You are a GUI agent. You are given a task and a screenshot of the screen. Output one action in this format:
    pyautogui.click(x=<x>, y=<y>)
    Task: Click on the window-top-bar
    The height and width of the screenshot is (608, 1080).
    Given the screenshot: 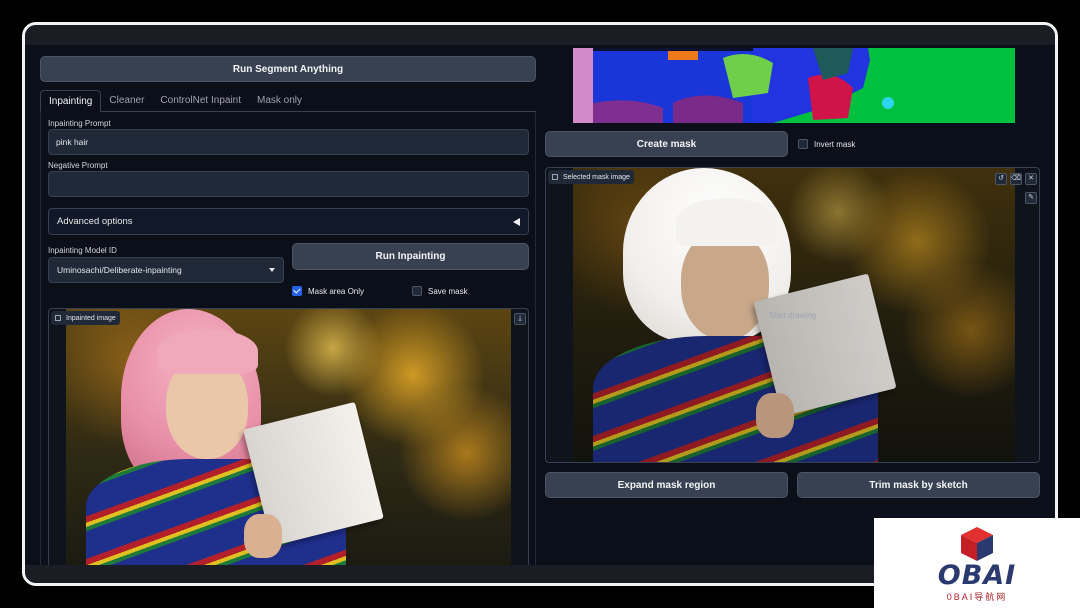 What is the action you would take?
    pyautogui.click(x=540, y=35)
    